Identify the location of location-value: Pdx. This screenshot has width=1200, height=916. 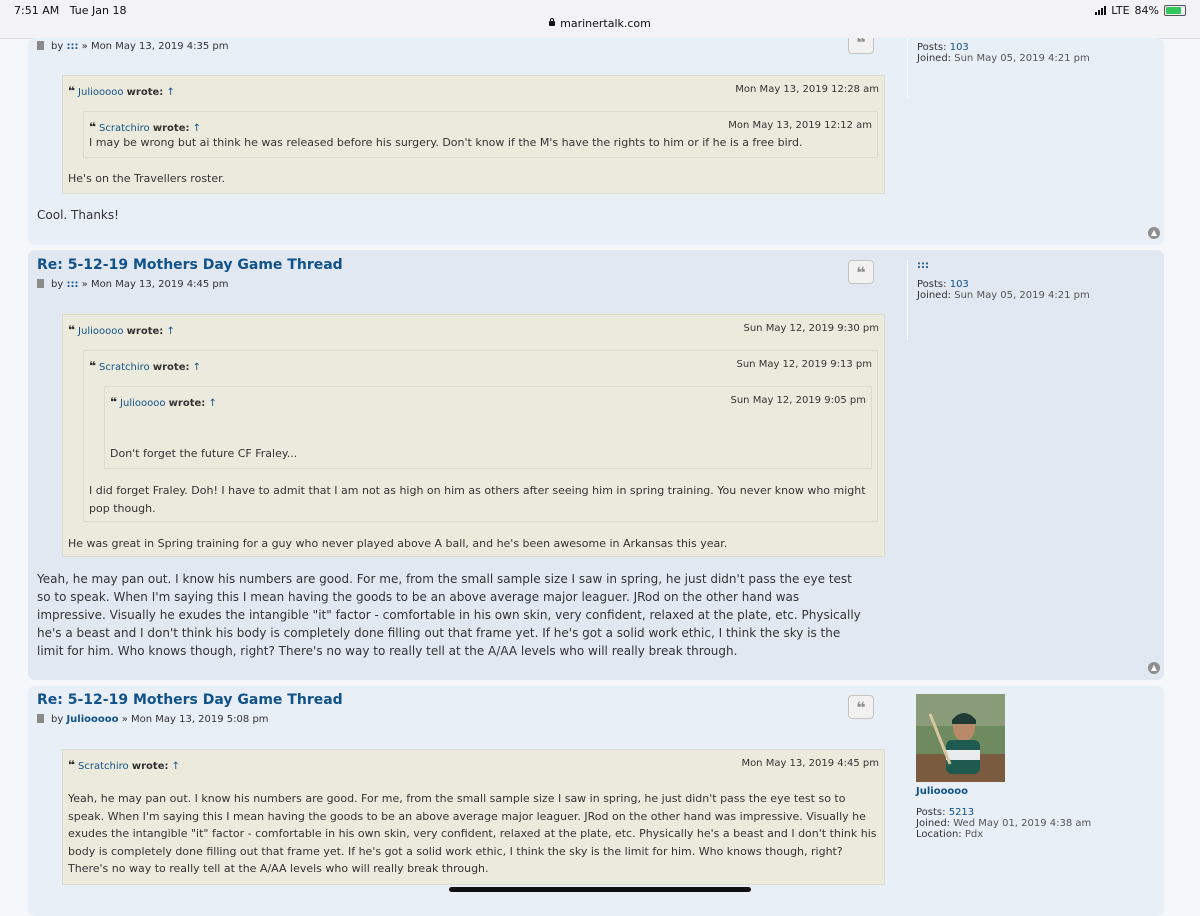
(974, 834).